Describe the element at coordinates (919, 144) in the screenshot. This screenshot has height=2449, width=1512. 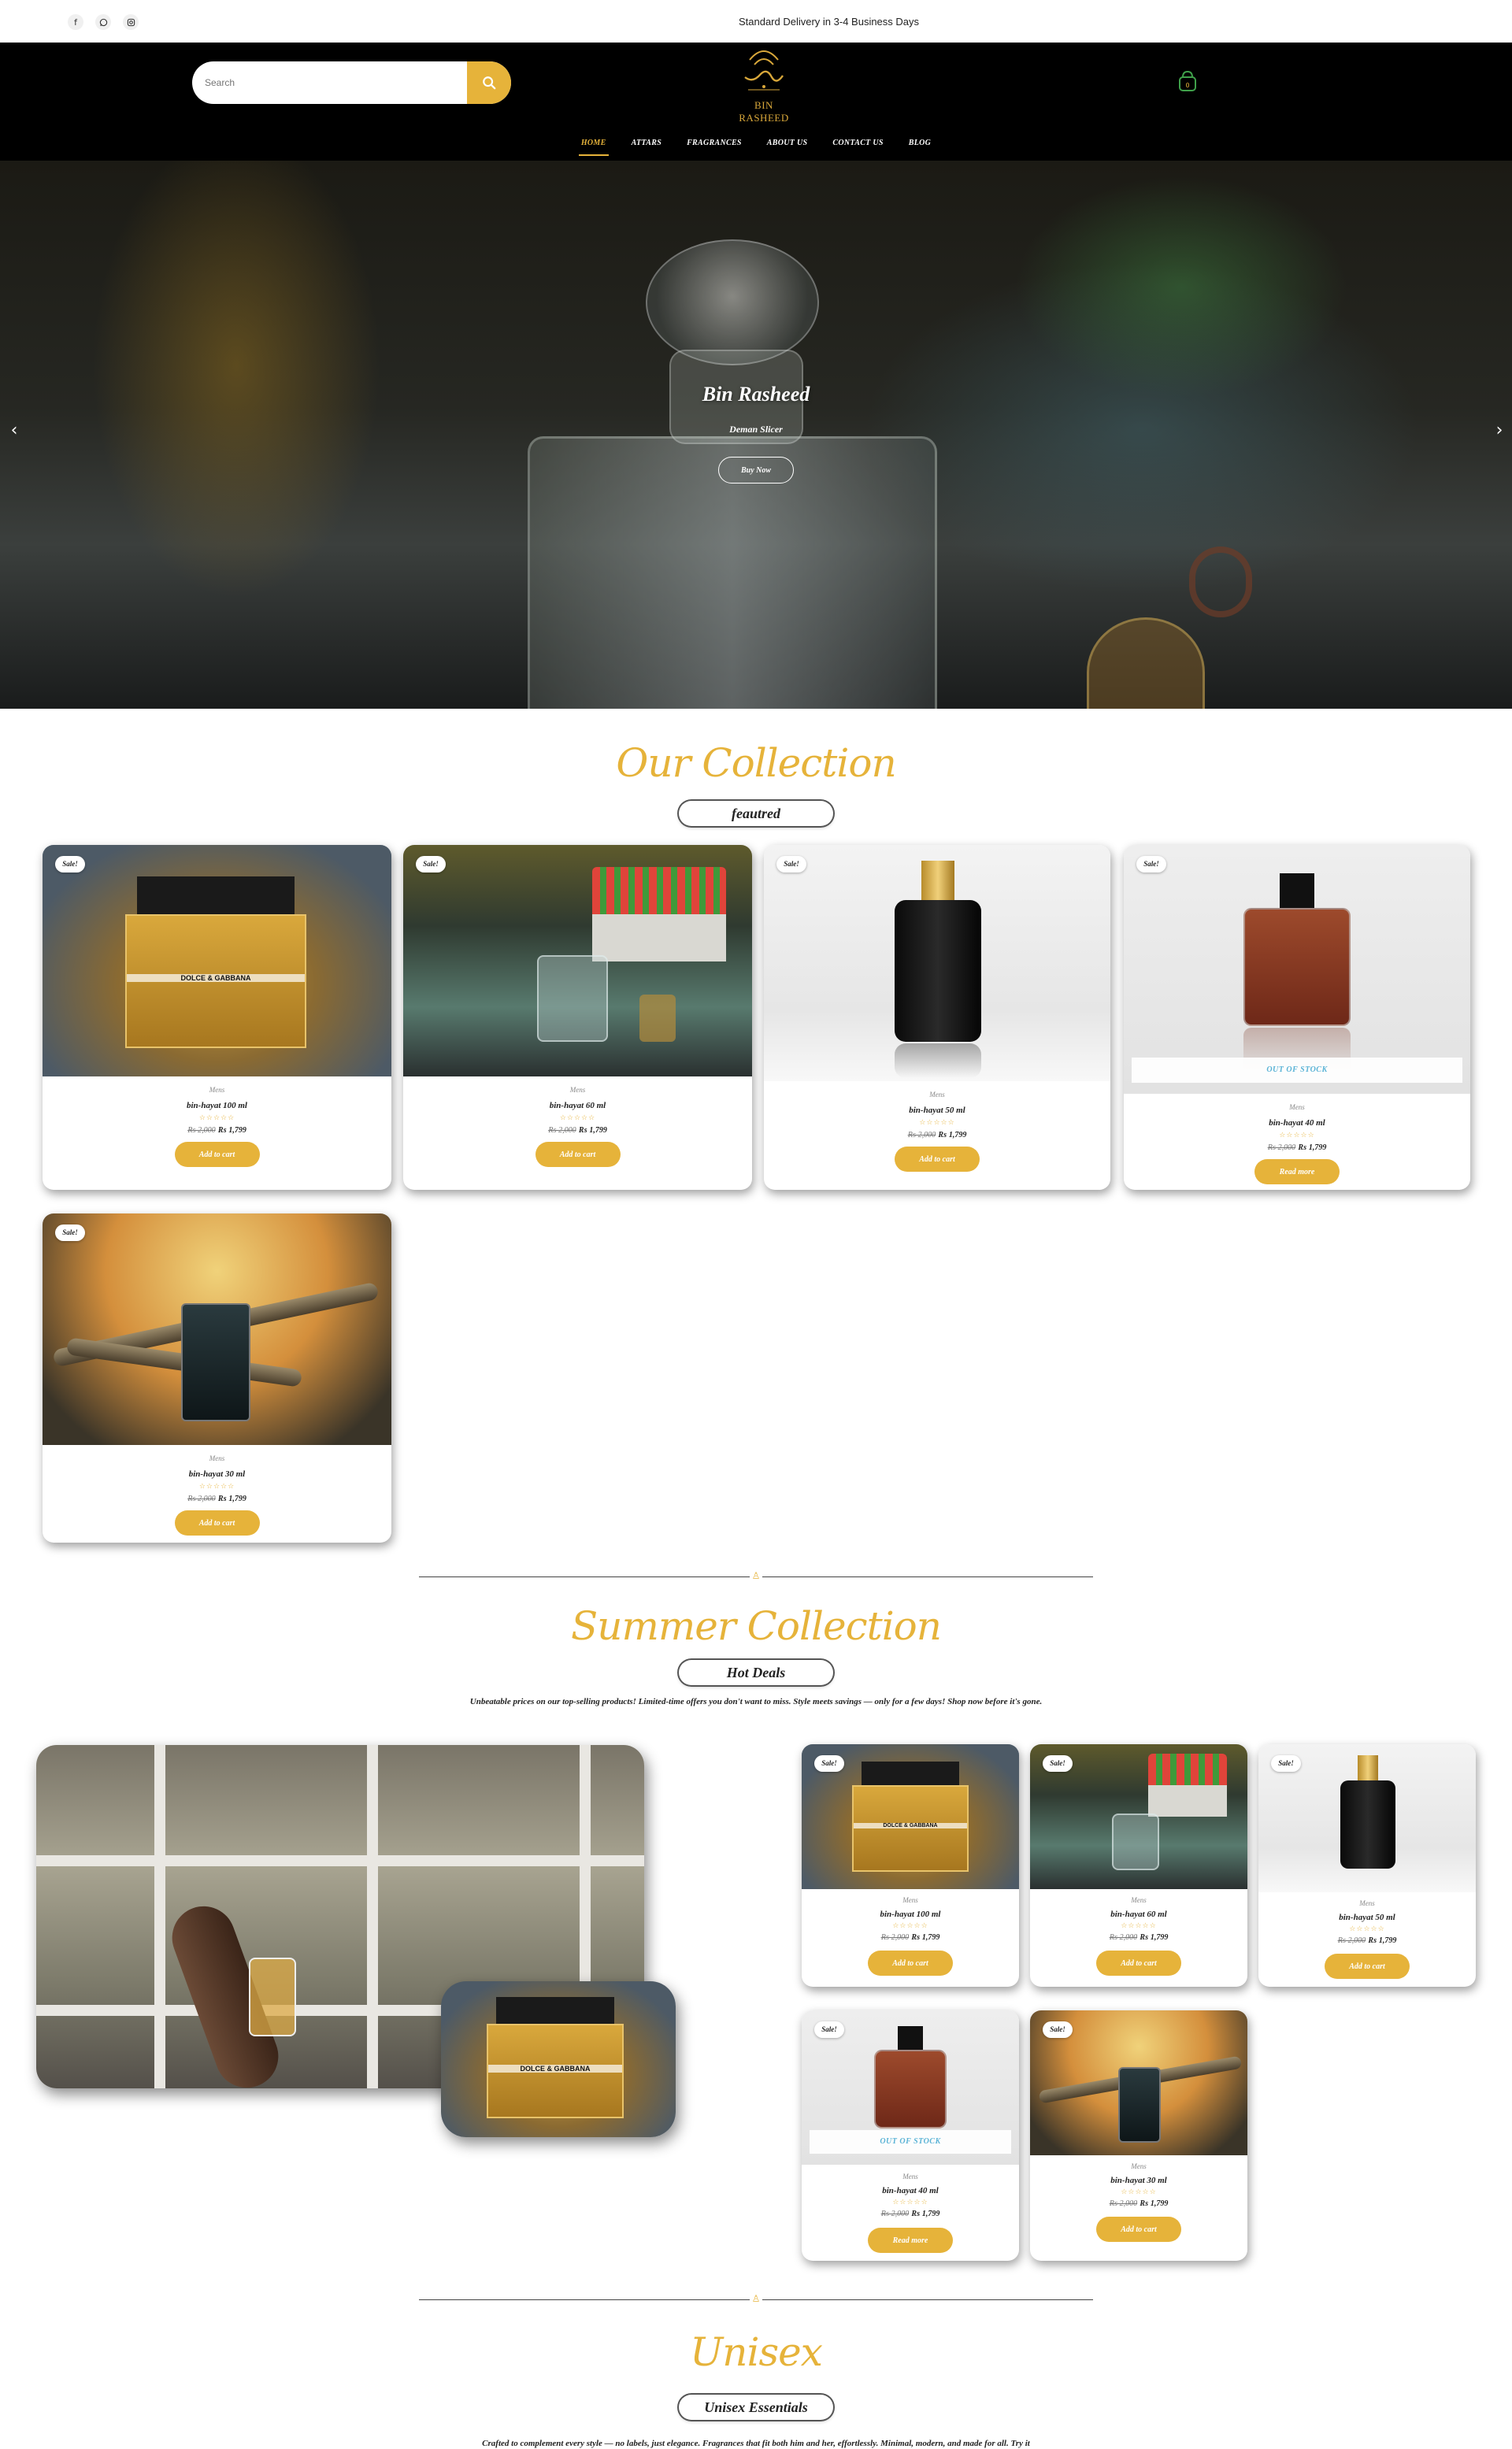
I see `nav-blog: BLOG` at that location.